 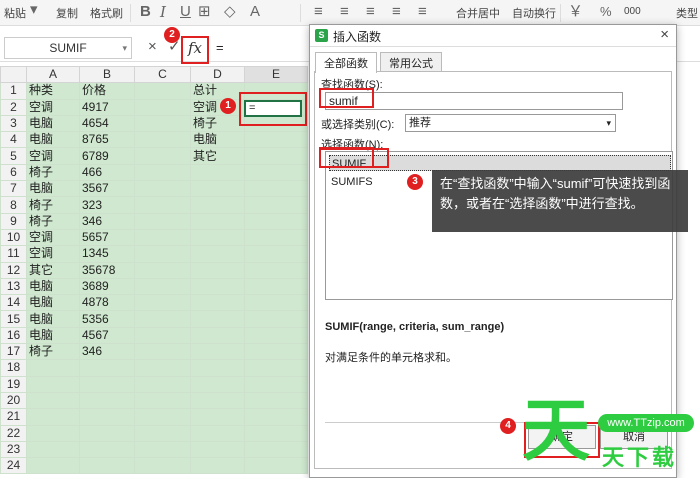 What do you see at coordinates (13, 91) in the screenshot?
I see `row-header: 1` at bounding box center [13, 91].